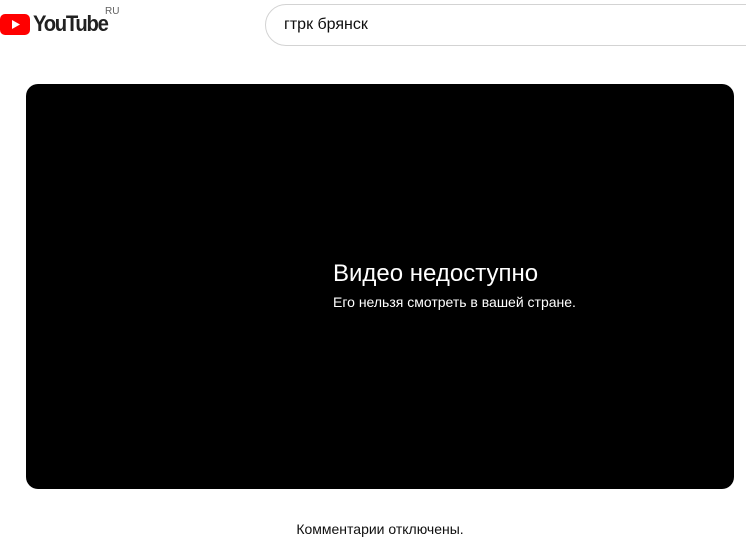 This screenshot has width=746, height=559. Describe the element at coordinates (454, 302) in the screenshot. I see `error-subtitle: Его нельзя смотреть в вашей стране.` at that location.